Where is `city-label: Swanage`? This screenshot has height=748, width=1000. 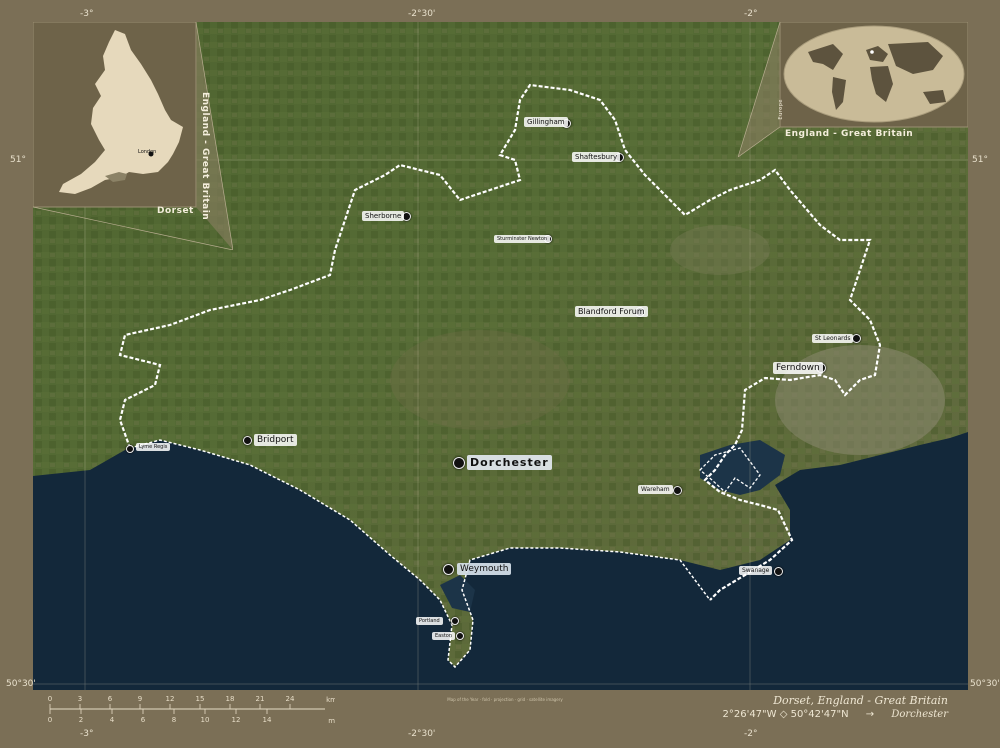 city-label: Swanage is located at coordinates (756, 570).